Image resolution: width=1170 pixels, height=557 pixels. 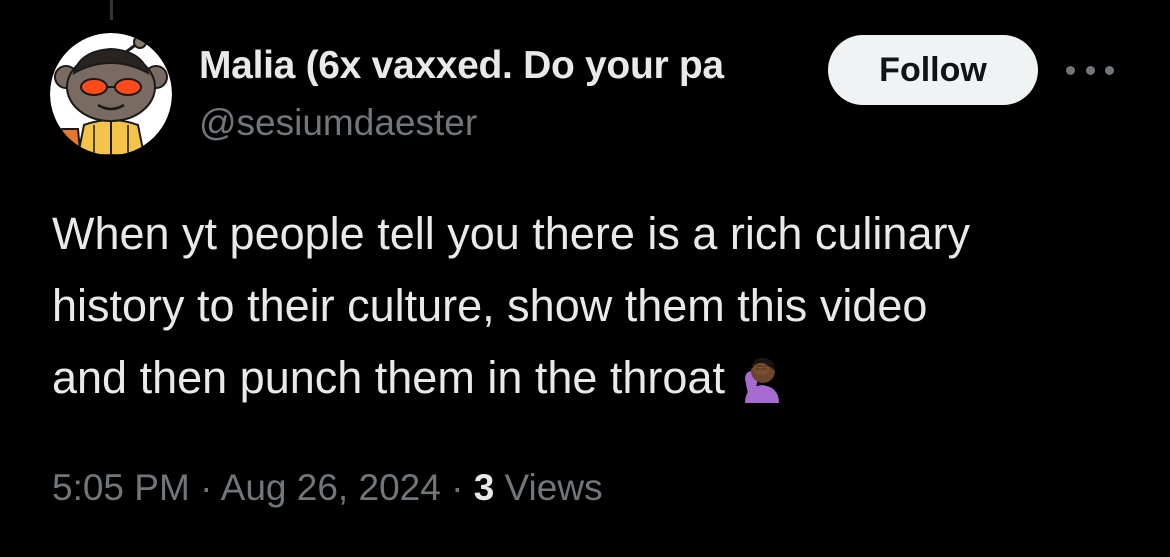 What do you see at coordinates (553, 487) in the screenshot?
I see `views-label: Views` at bounding box center [553, 487].